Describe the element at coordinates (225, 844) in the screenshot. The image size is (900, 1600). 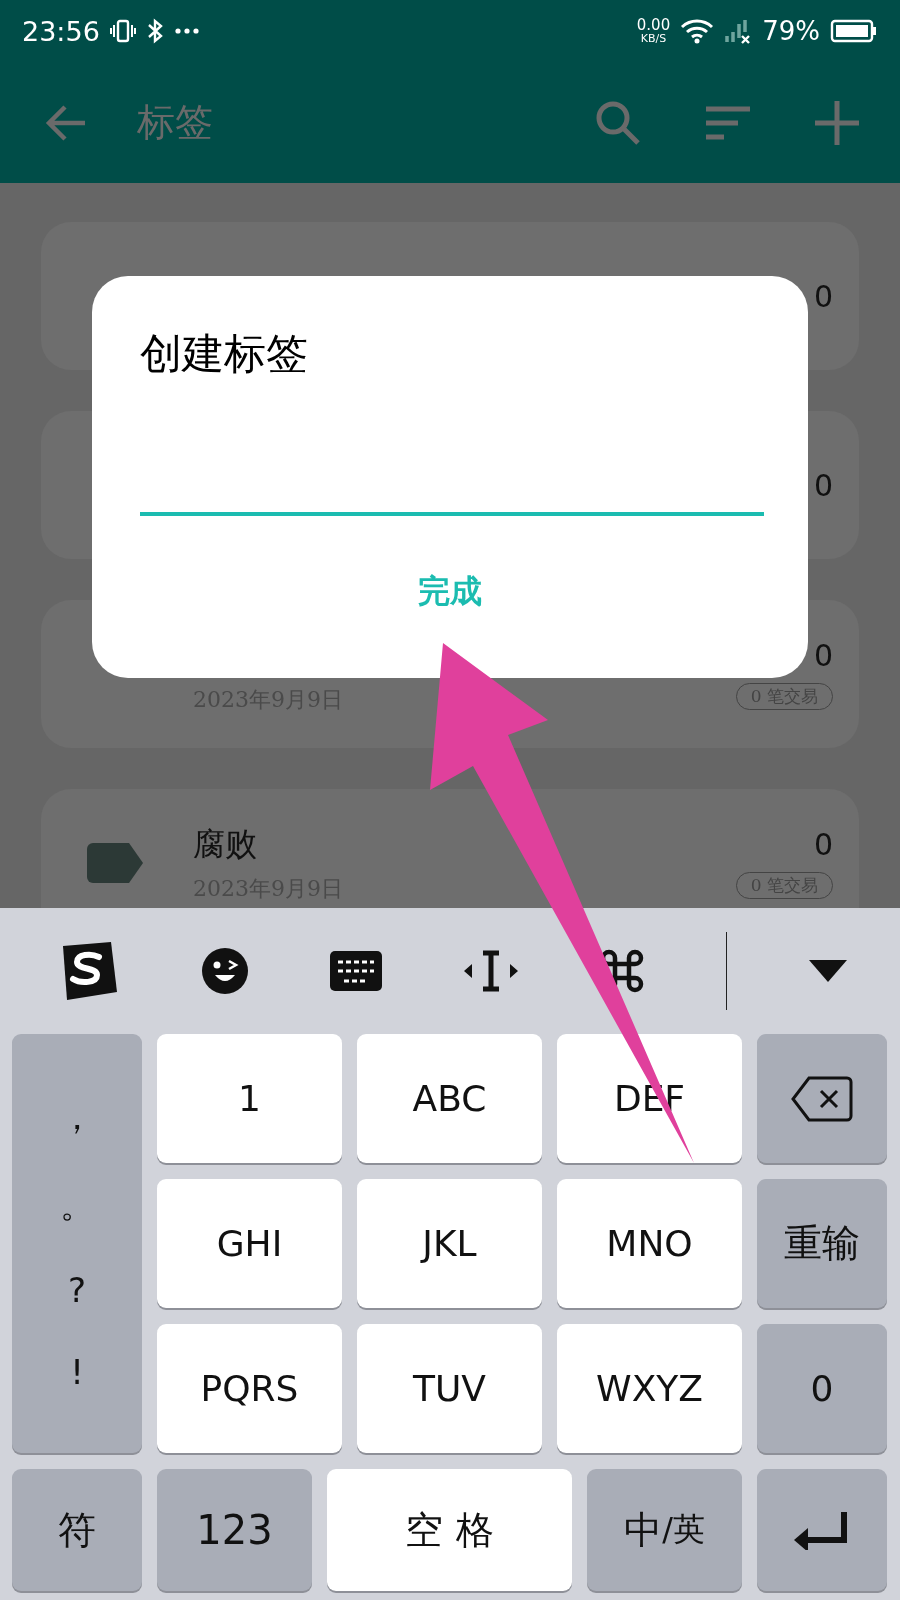
I see `tag-name: 腐败` at that location.